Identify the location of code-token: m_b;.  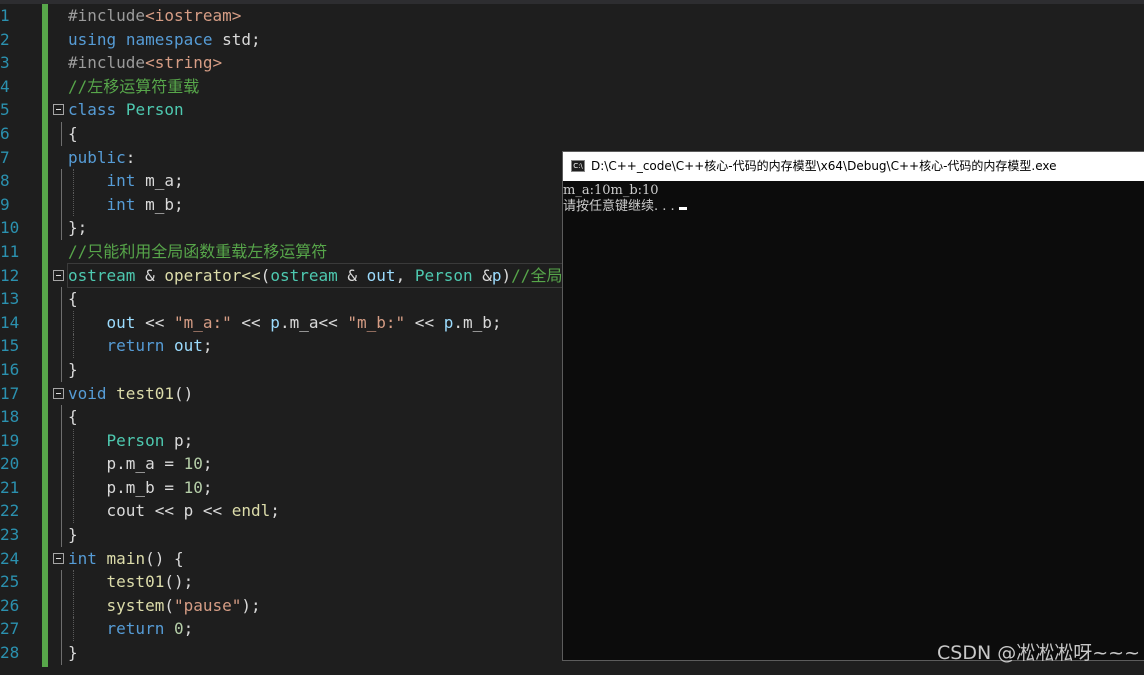
(159, 204).